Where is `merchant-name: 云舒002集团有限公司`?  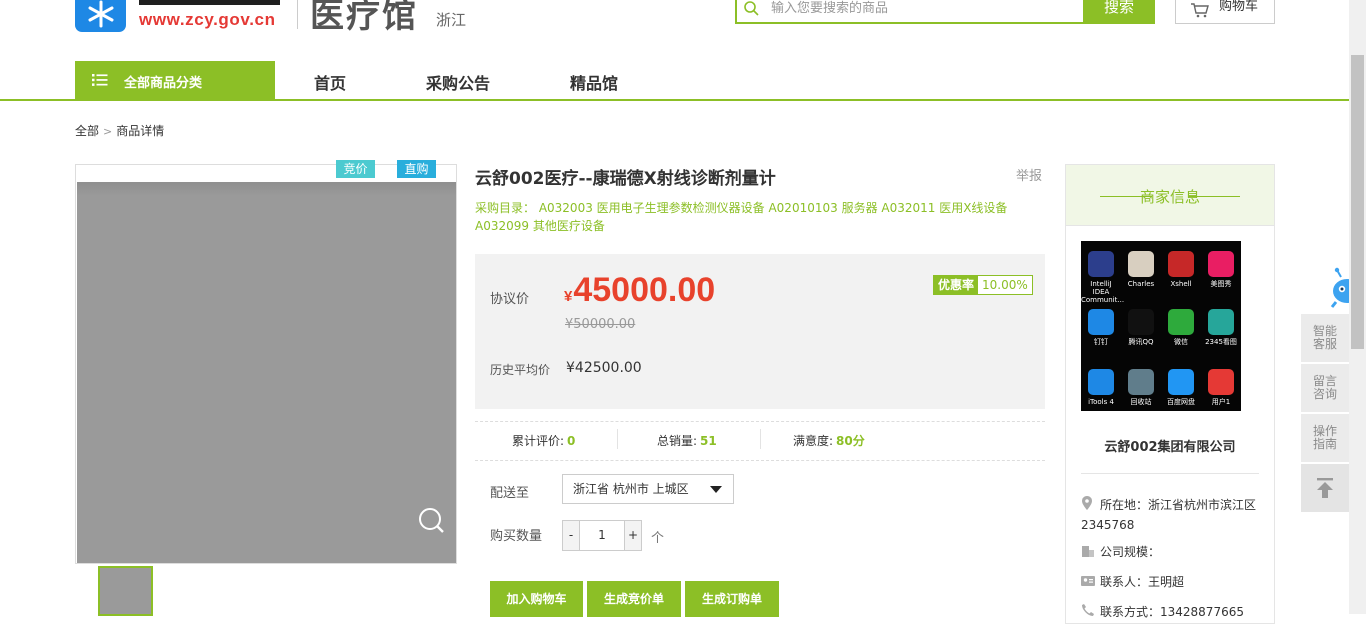
merchant-name: 云舒002集团有限公司 is located at coordinates (1170, 445).